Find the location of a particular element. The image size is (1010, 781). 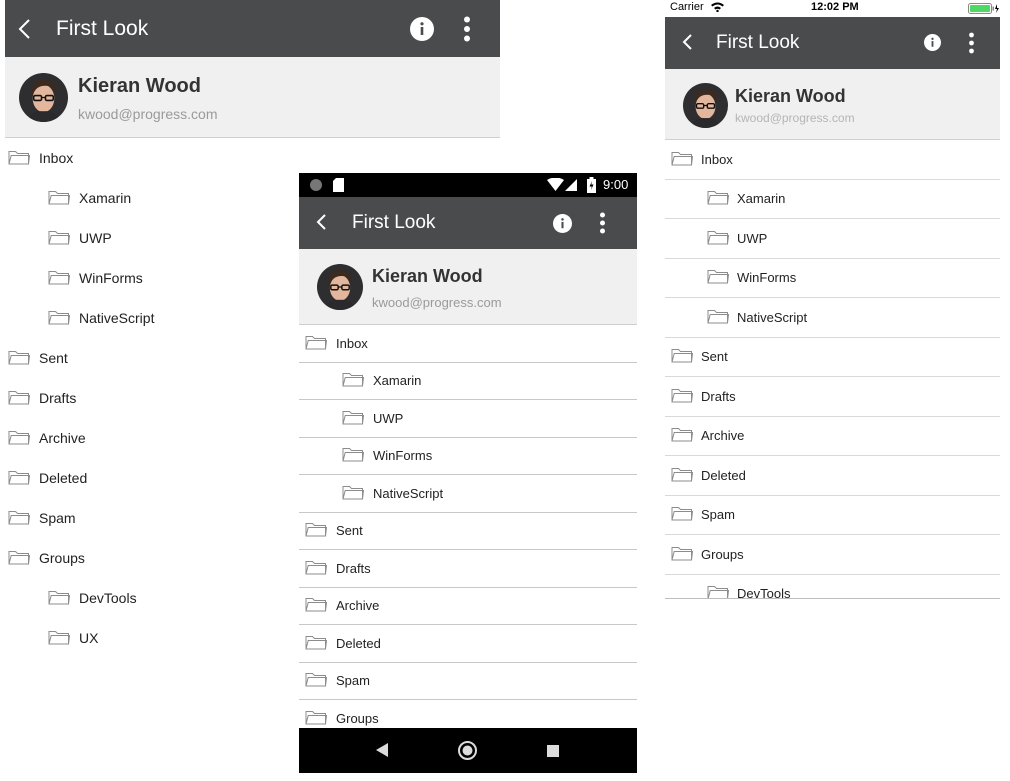

nav-recents-button is located at coordinates (553, 753).